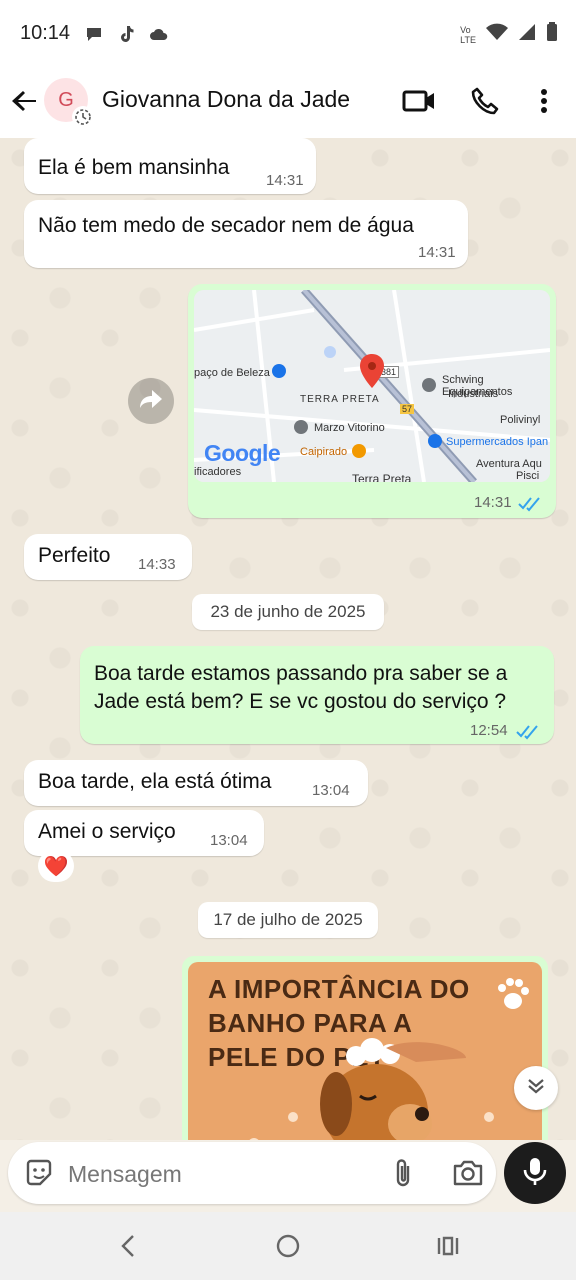  What do you see at coordinates (382, 477) in the screenshot?
I see `map-label: Terra Preta` at bounding box center [382, 477].